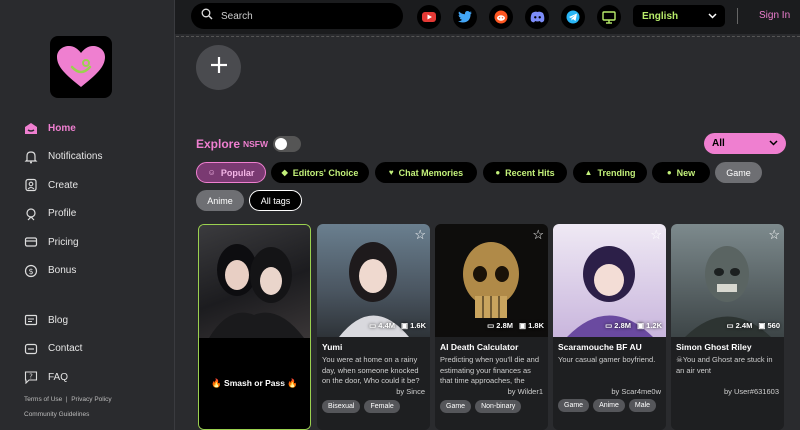 The width and height of the screenshot is (800, 430). I want to click on sidebar-item-notifications: Notifications, so click(97, 157).